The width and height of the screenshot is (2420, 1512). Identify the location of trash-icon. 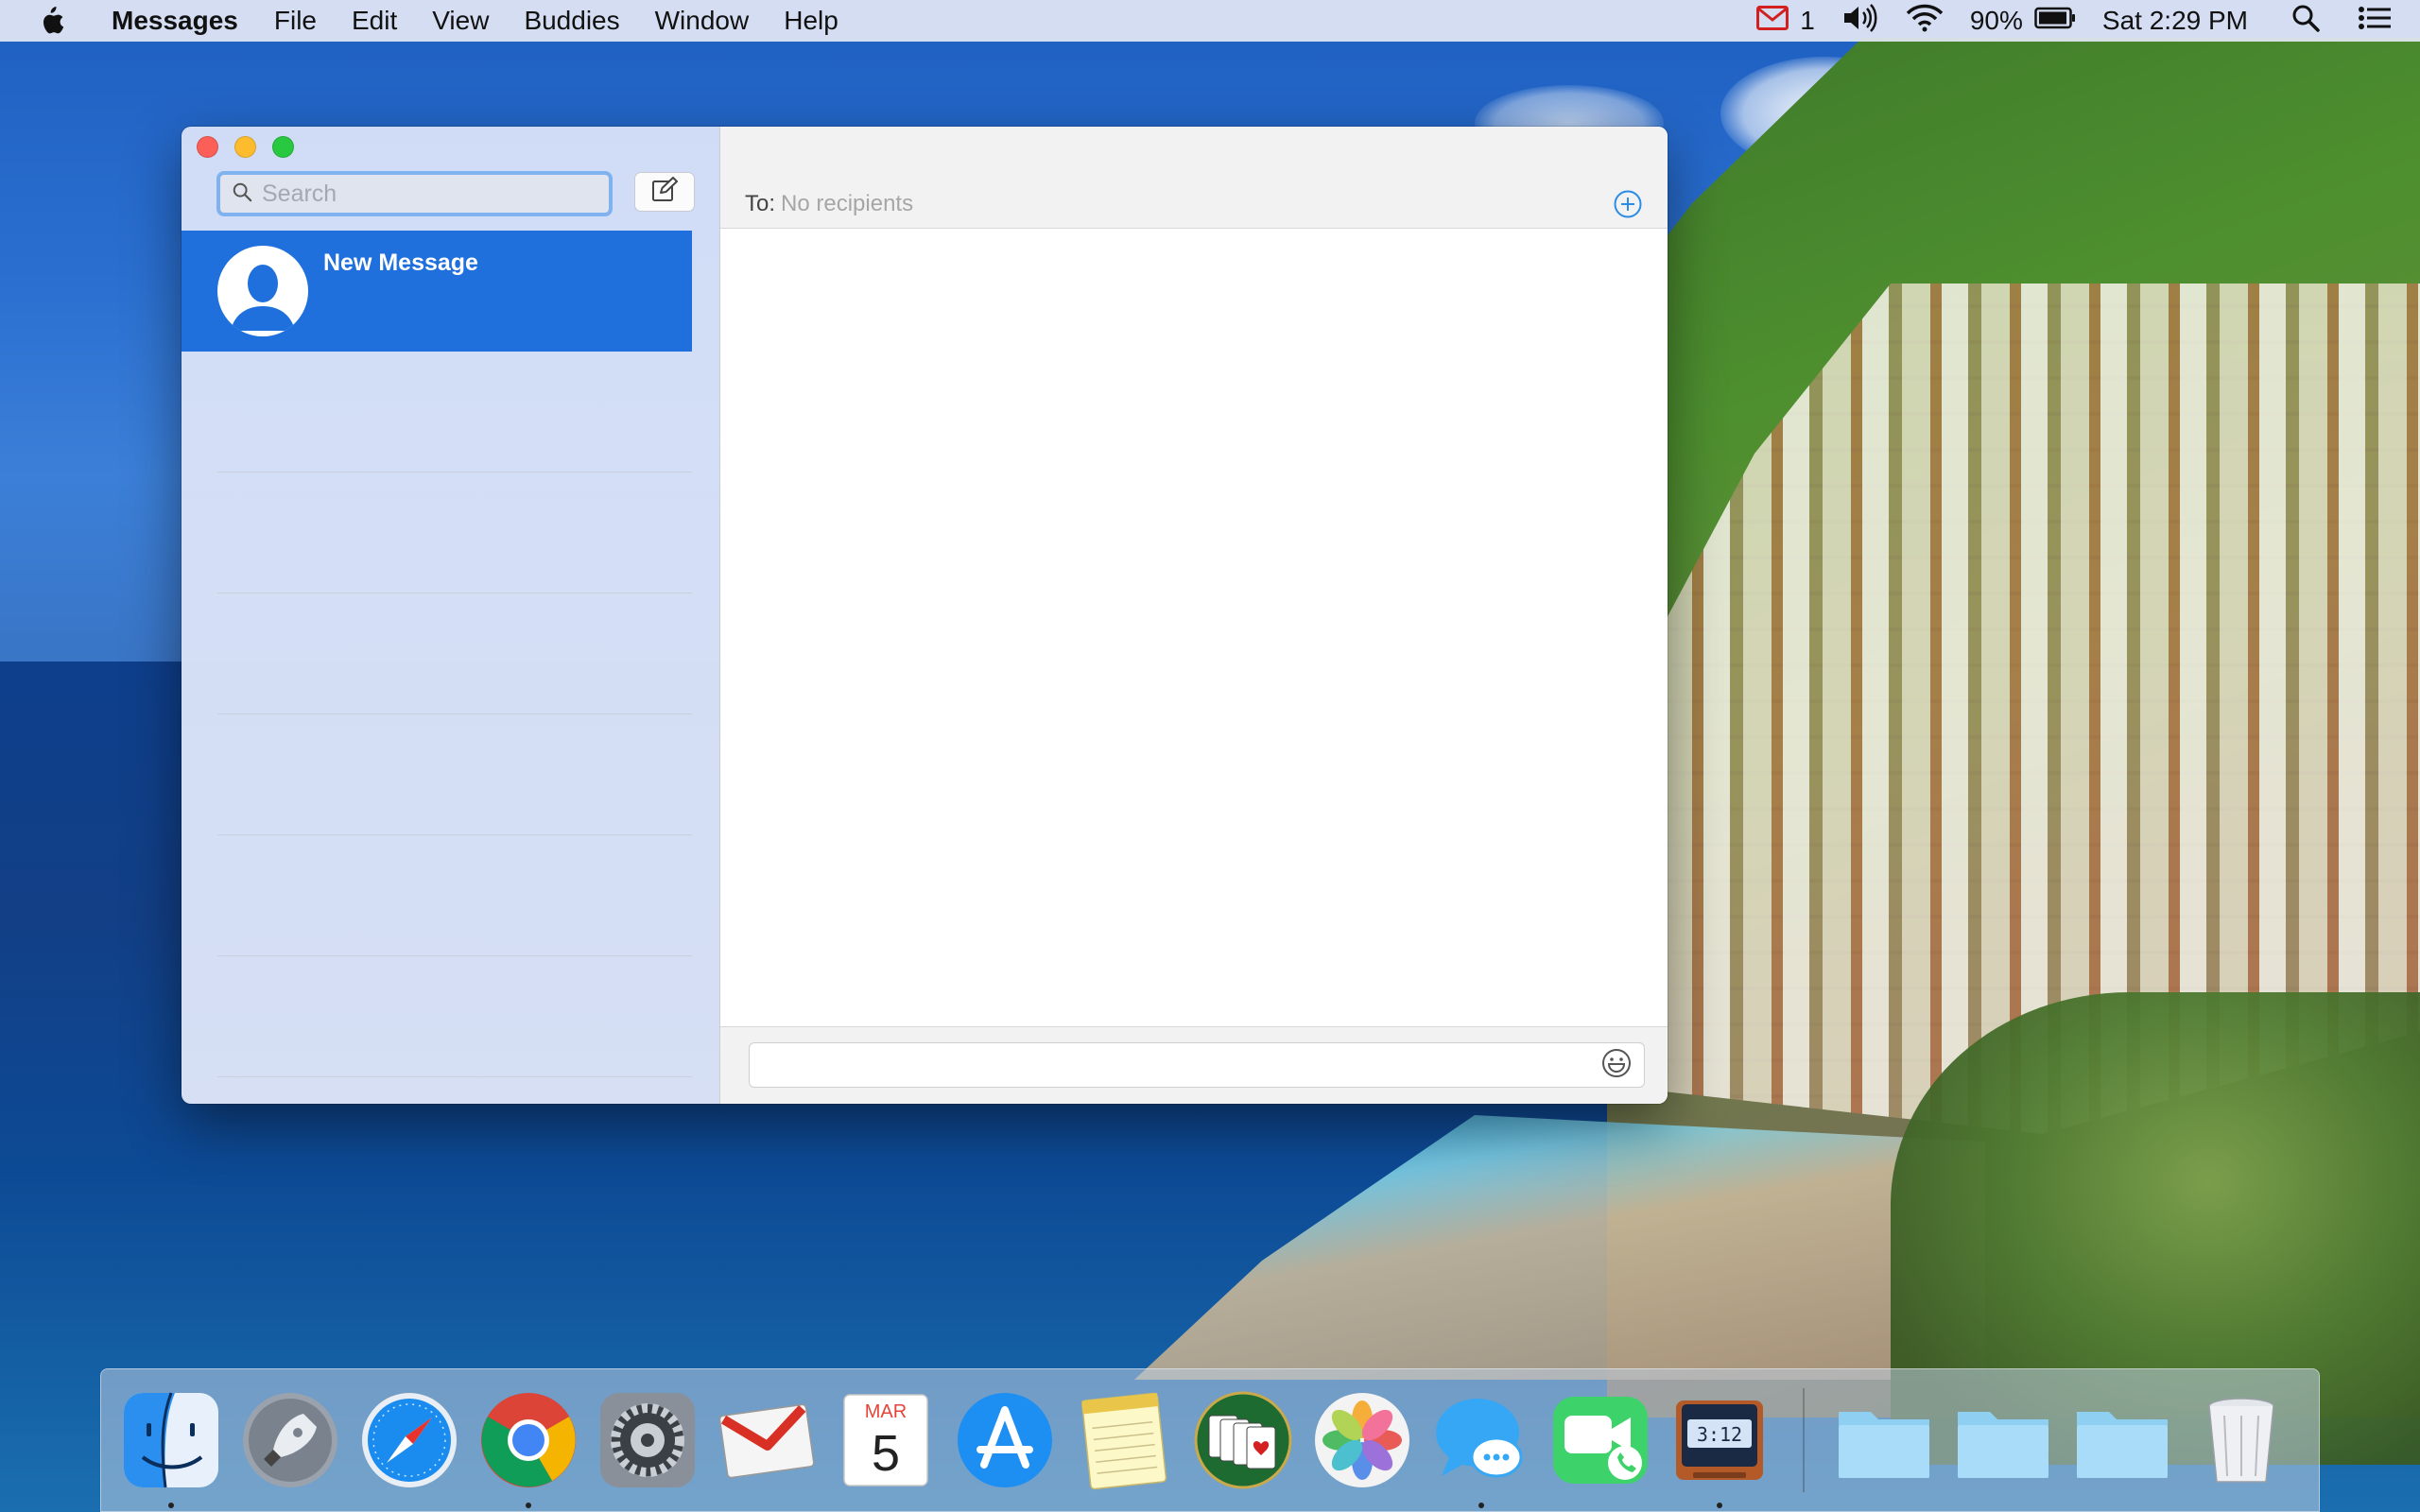
(2241, 1440).